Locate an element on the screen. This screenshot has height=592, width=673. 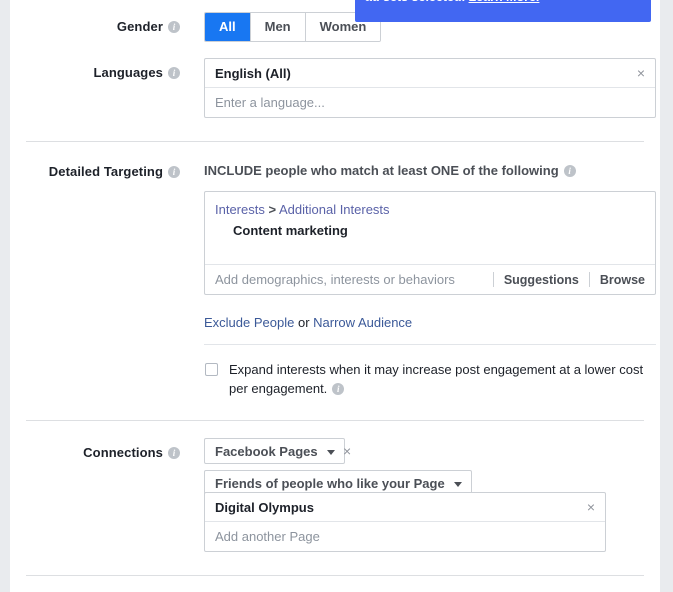
gender-option-all: All is located at coordinates (228, 27).